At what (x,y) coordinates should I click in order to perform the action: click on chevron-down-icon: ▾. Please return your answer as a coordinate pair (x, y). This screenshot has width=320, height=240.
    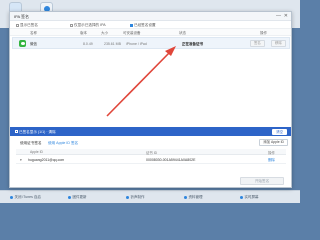
    Looking at the image, I should click on (21, 160).